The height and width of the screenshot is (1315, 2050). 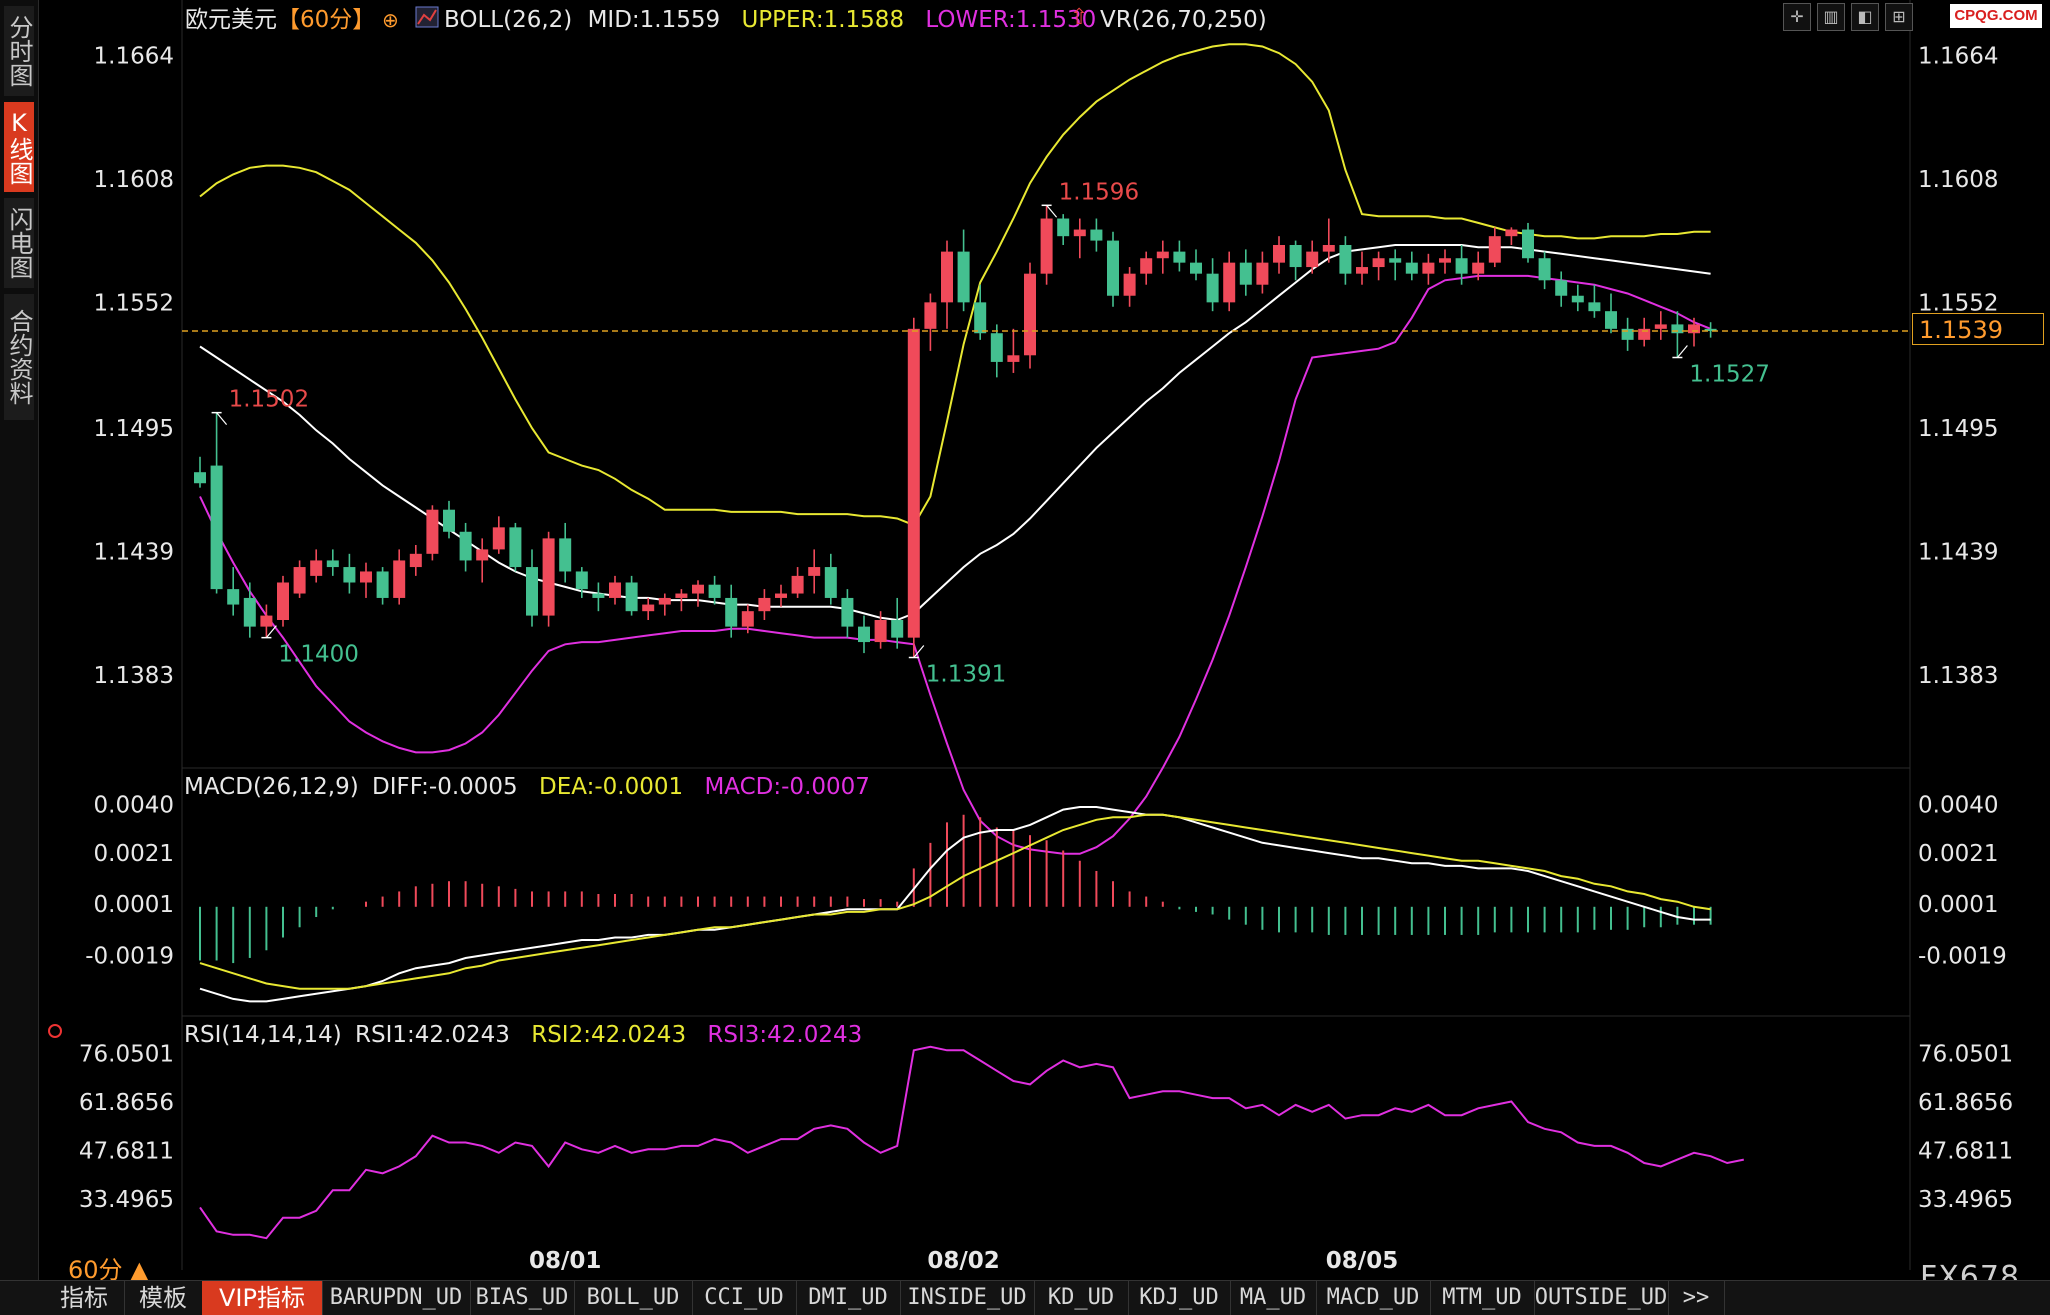 I want to click on boll-name: BOLL(26,2), so click(x=508, y=20).